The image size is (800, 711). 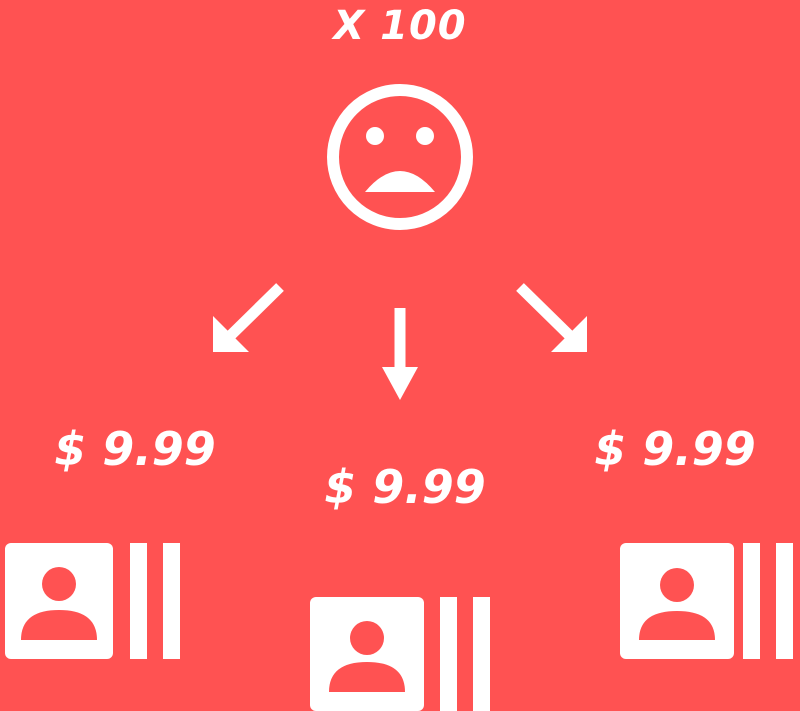 What do you see at coordinates (248, 317) in the screenshot?
I see `arrow-down-left-icon` at bounding box center [248, 317].